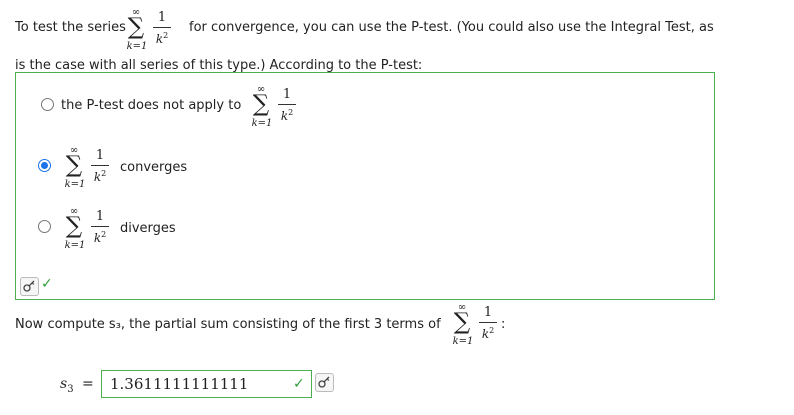 The width and height of the screenshot is (794, 415). What do you see at coordinates (88, 384) in the screenshot?
I see `equals-sign: =` at bounding box center [88, 384].